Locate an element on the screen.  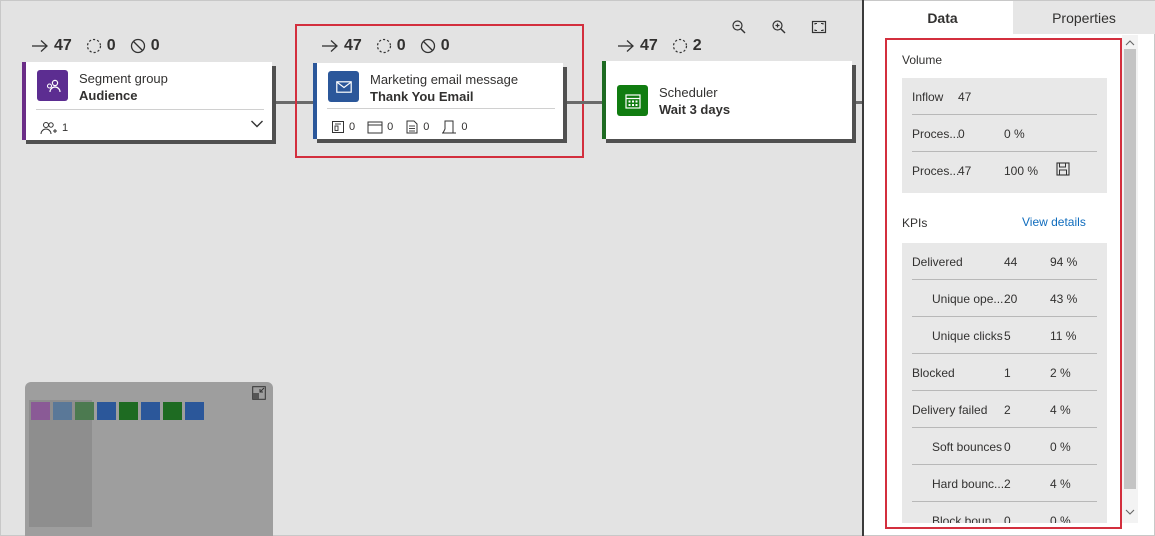
minimap is located at coordinates (149, 459).